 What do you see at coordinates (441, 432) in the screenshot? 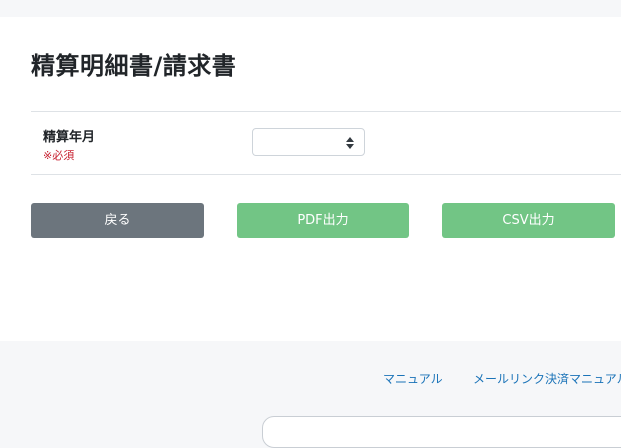
I see `footer-panel` at bounding box center [441, 432].